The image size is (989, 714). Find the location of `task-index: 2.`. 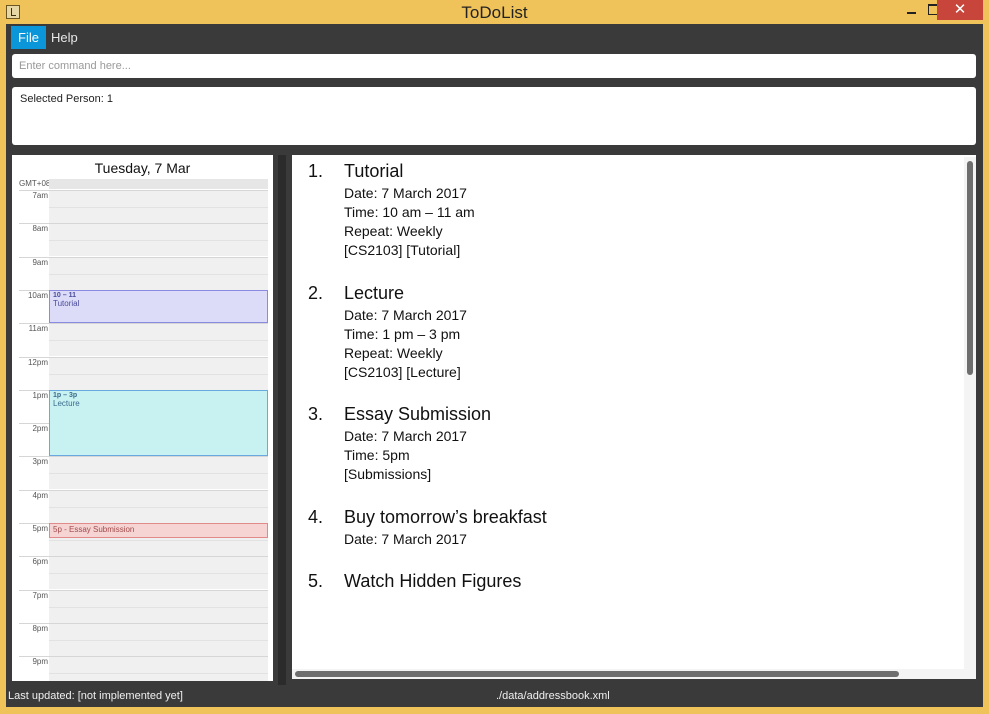

task-index: 2. is located at coordinates (316, 293).